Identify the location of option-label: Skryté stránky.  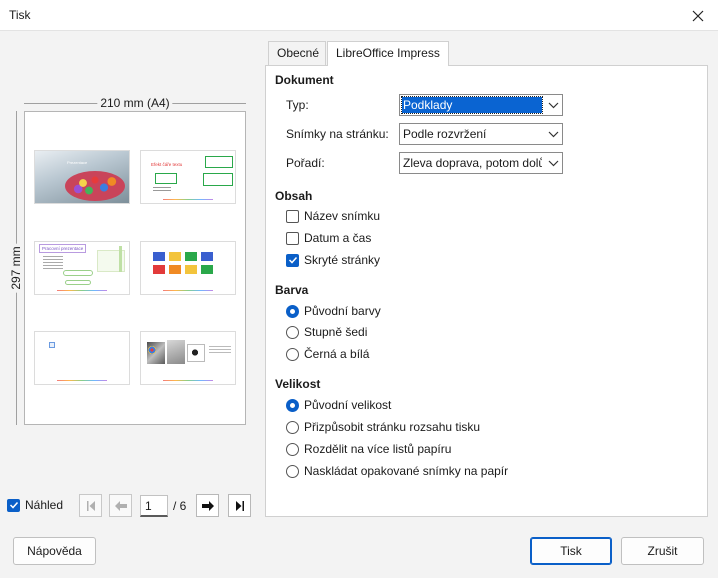
(342, 260).